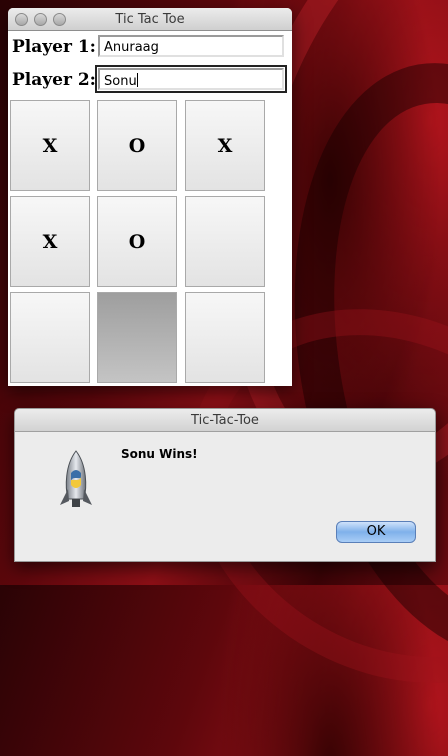  I want to click on board-cell-0-1: O, so click(137, 145).